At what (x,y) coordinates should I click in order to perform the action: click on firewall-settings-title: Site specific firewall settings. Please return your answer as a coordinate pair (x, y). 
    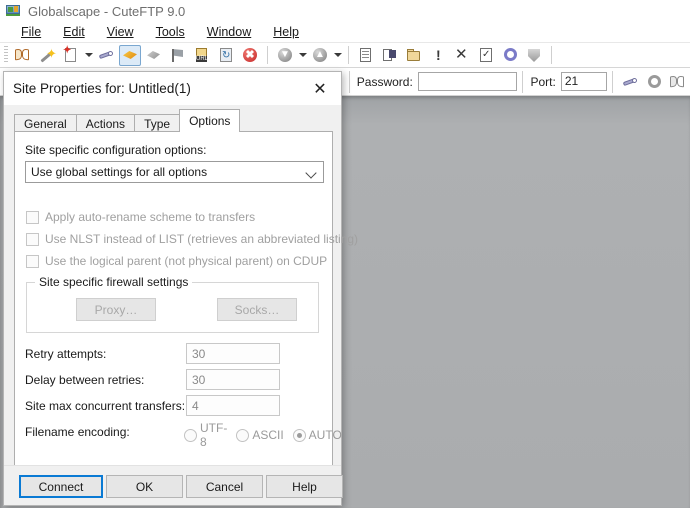
    Looking at the image, I should click on (114, 282).